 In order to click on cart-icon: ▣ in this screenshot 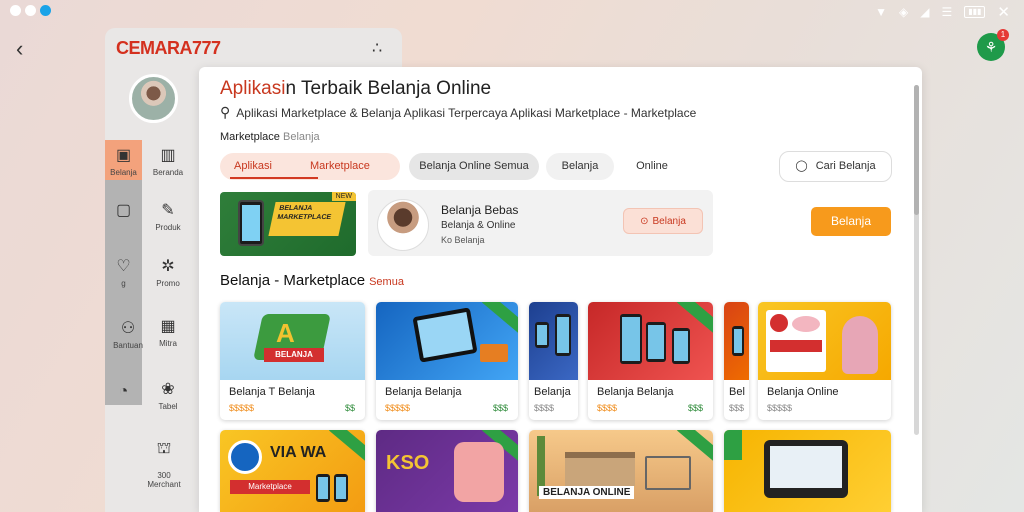, I will do `click(123, 155)`.